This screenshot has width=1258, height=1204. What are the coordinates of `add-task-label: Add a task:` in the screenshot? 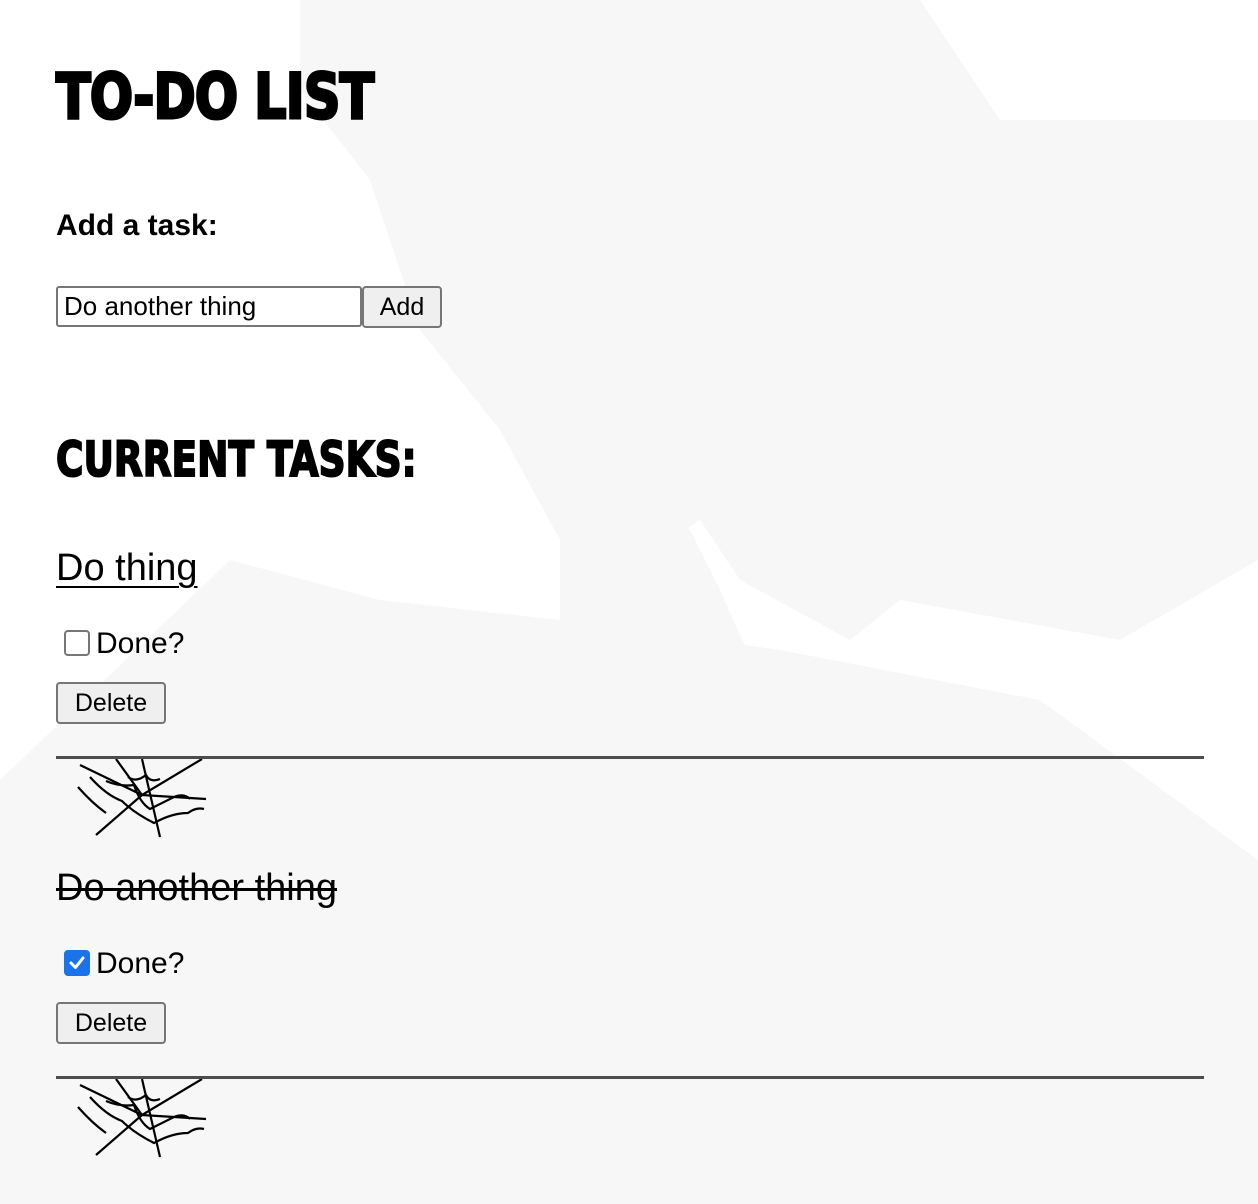 It's located at (137, 225).